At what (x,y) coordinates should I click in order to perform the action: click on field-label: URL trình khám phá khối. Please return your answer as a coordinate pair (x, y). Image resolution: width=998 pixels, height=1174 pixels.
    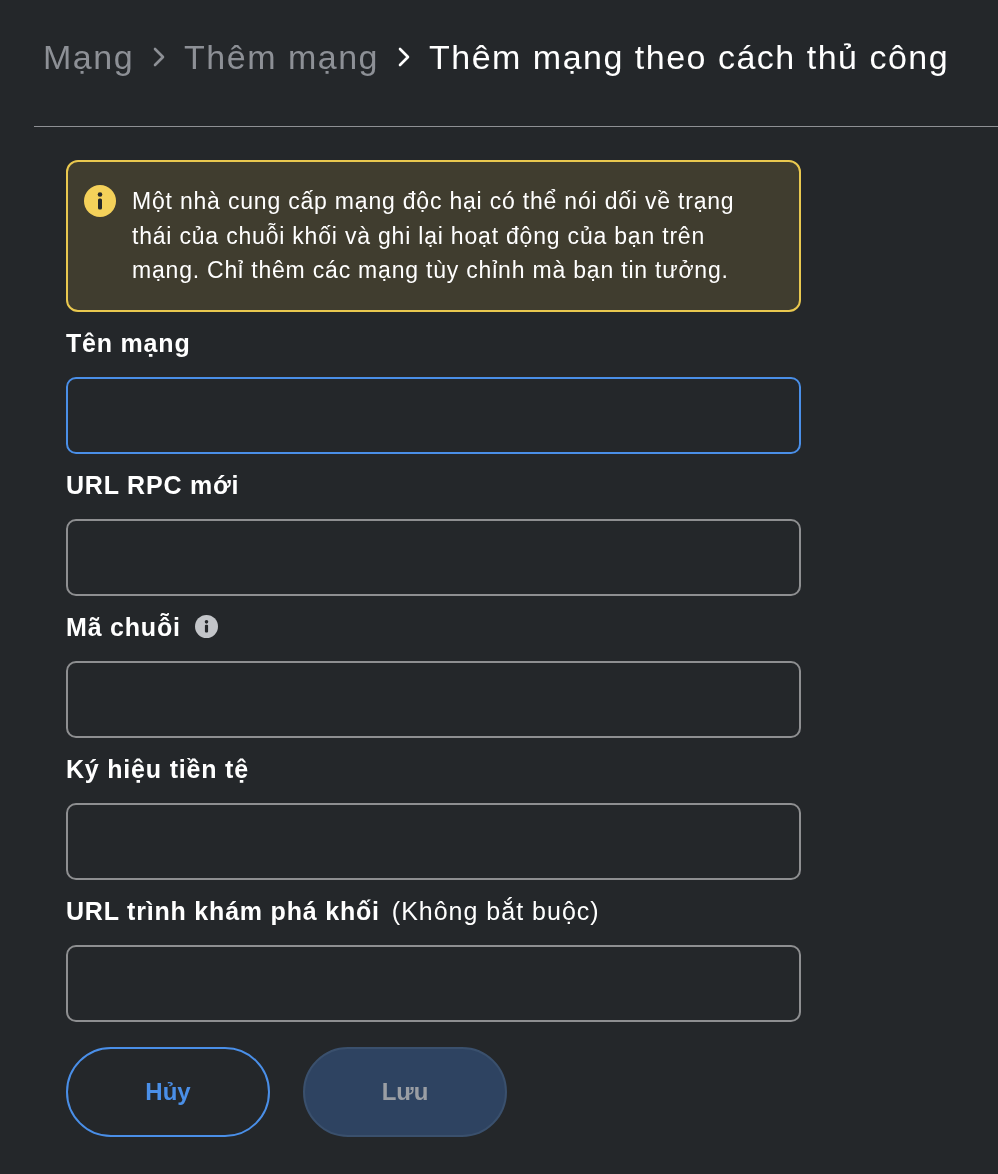
    Looking at the image, I should click on (223, 911).